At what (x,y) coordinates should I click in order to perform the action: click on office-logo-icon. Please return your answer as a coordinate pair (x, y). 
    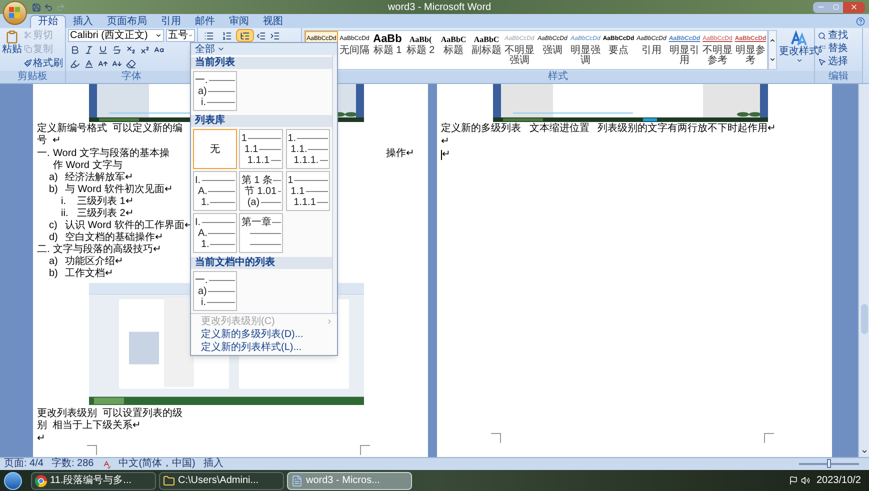
    Looking at the image, I should click on (15, 13).